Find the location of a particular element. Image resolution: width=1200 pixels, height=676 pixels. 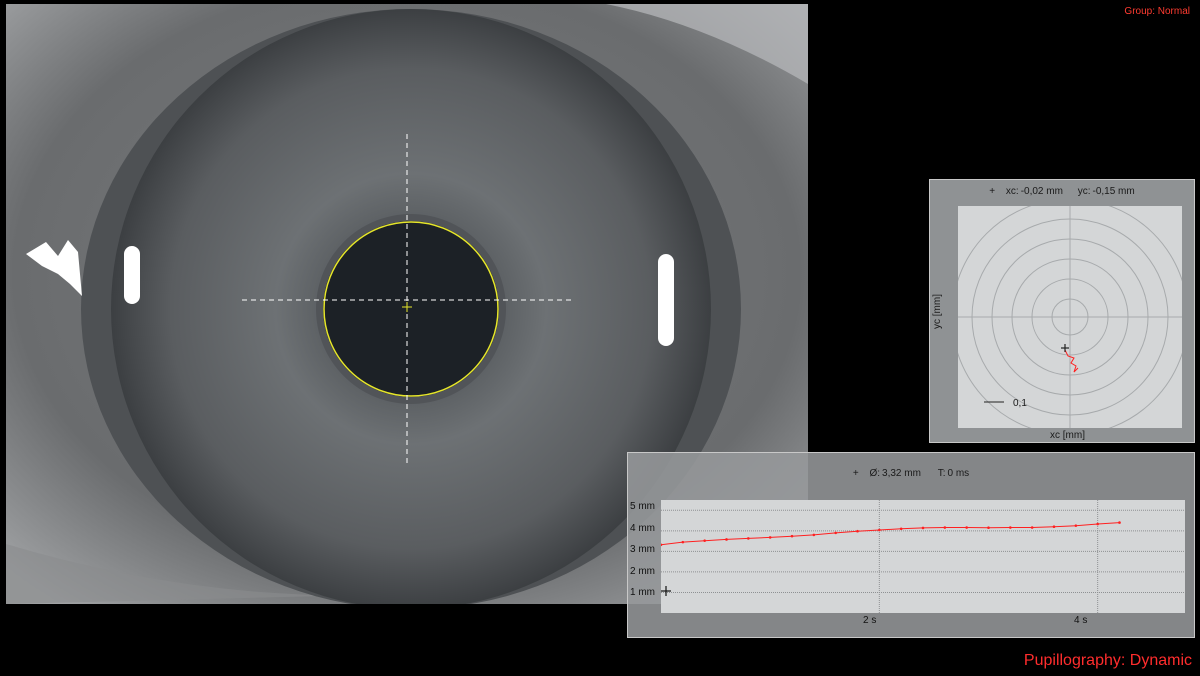

scale-value: 0,1 is located at coordinates (1020, 403).